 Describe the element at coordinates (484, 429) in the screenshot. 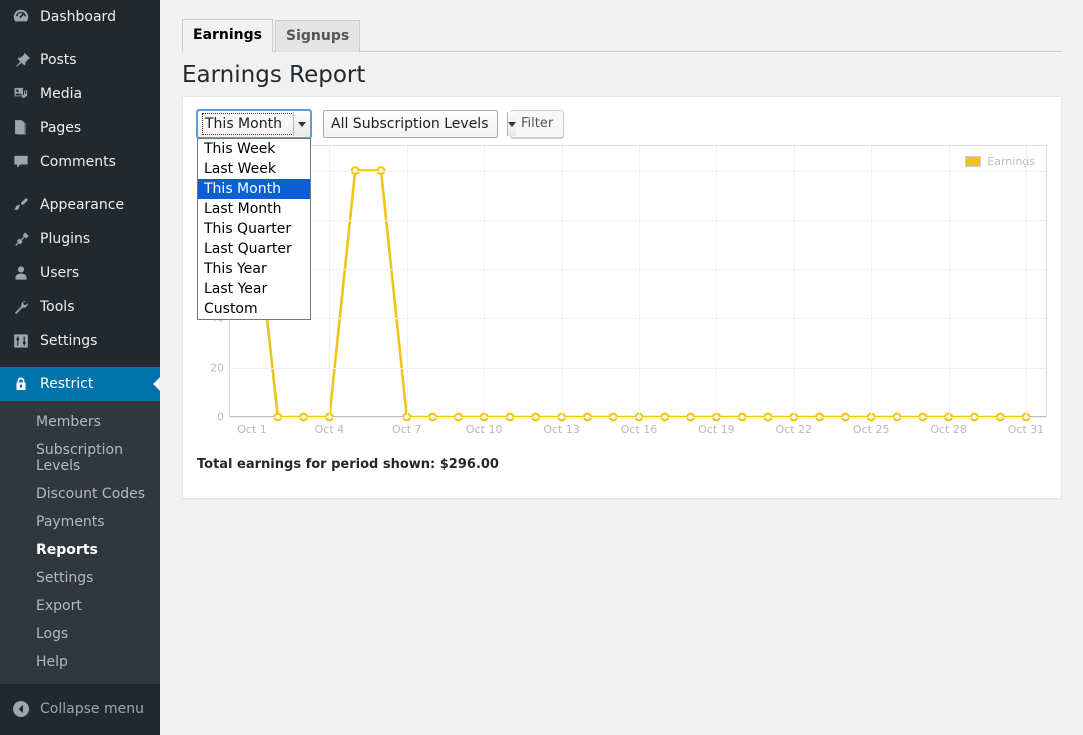

I see `x-axis-tick-label: Oct 10` at that location.